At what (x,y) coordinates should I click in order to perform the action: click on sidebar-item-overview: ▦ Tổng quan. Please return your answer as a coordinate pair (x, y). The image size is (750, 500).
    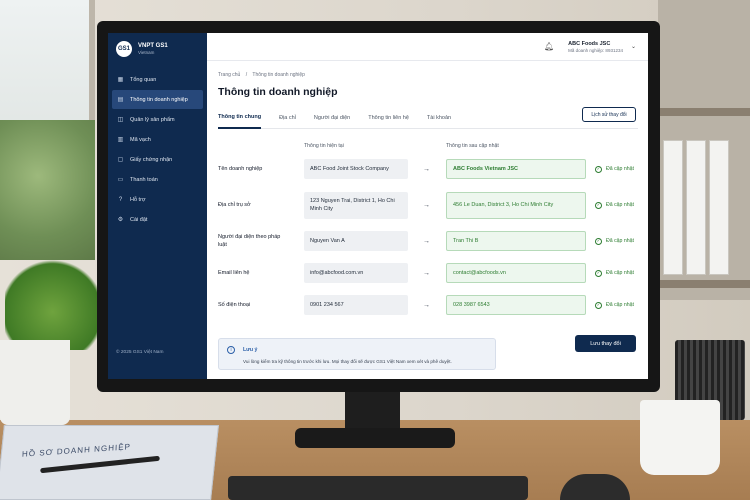
    Looking at the image, I should click on (157, 79).